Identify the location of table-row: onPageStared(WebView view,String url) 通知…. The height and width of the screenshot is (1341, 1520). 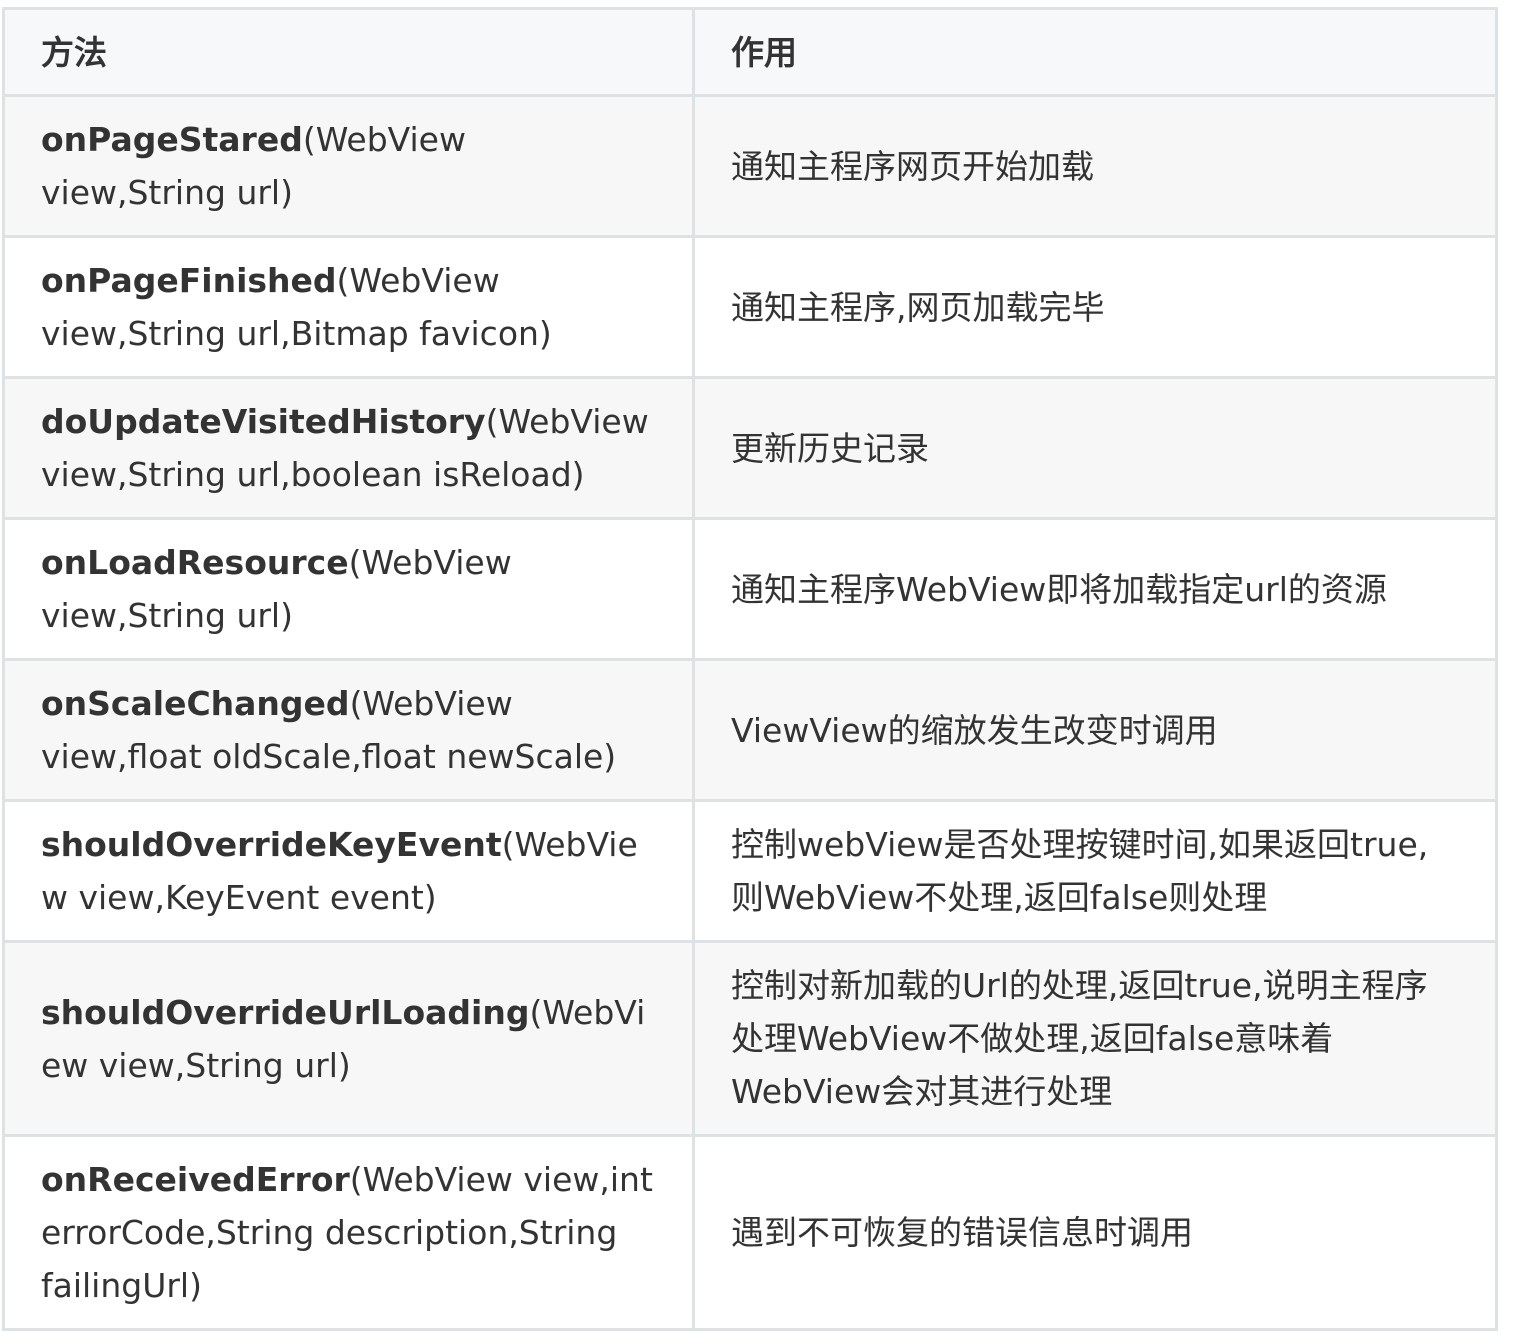
(750, 166).